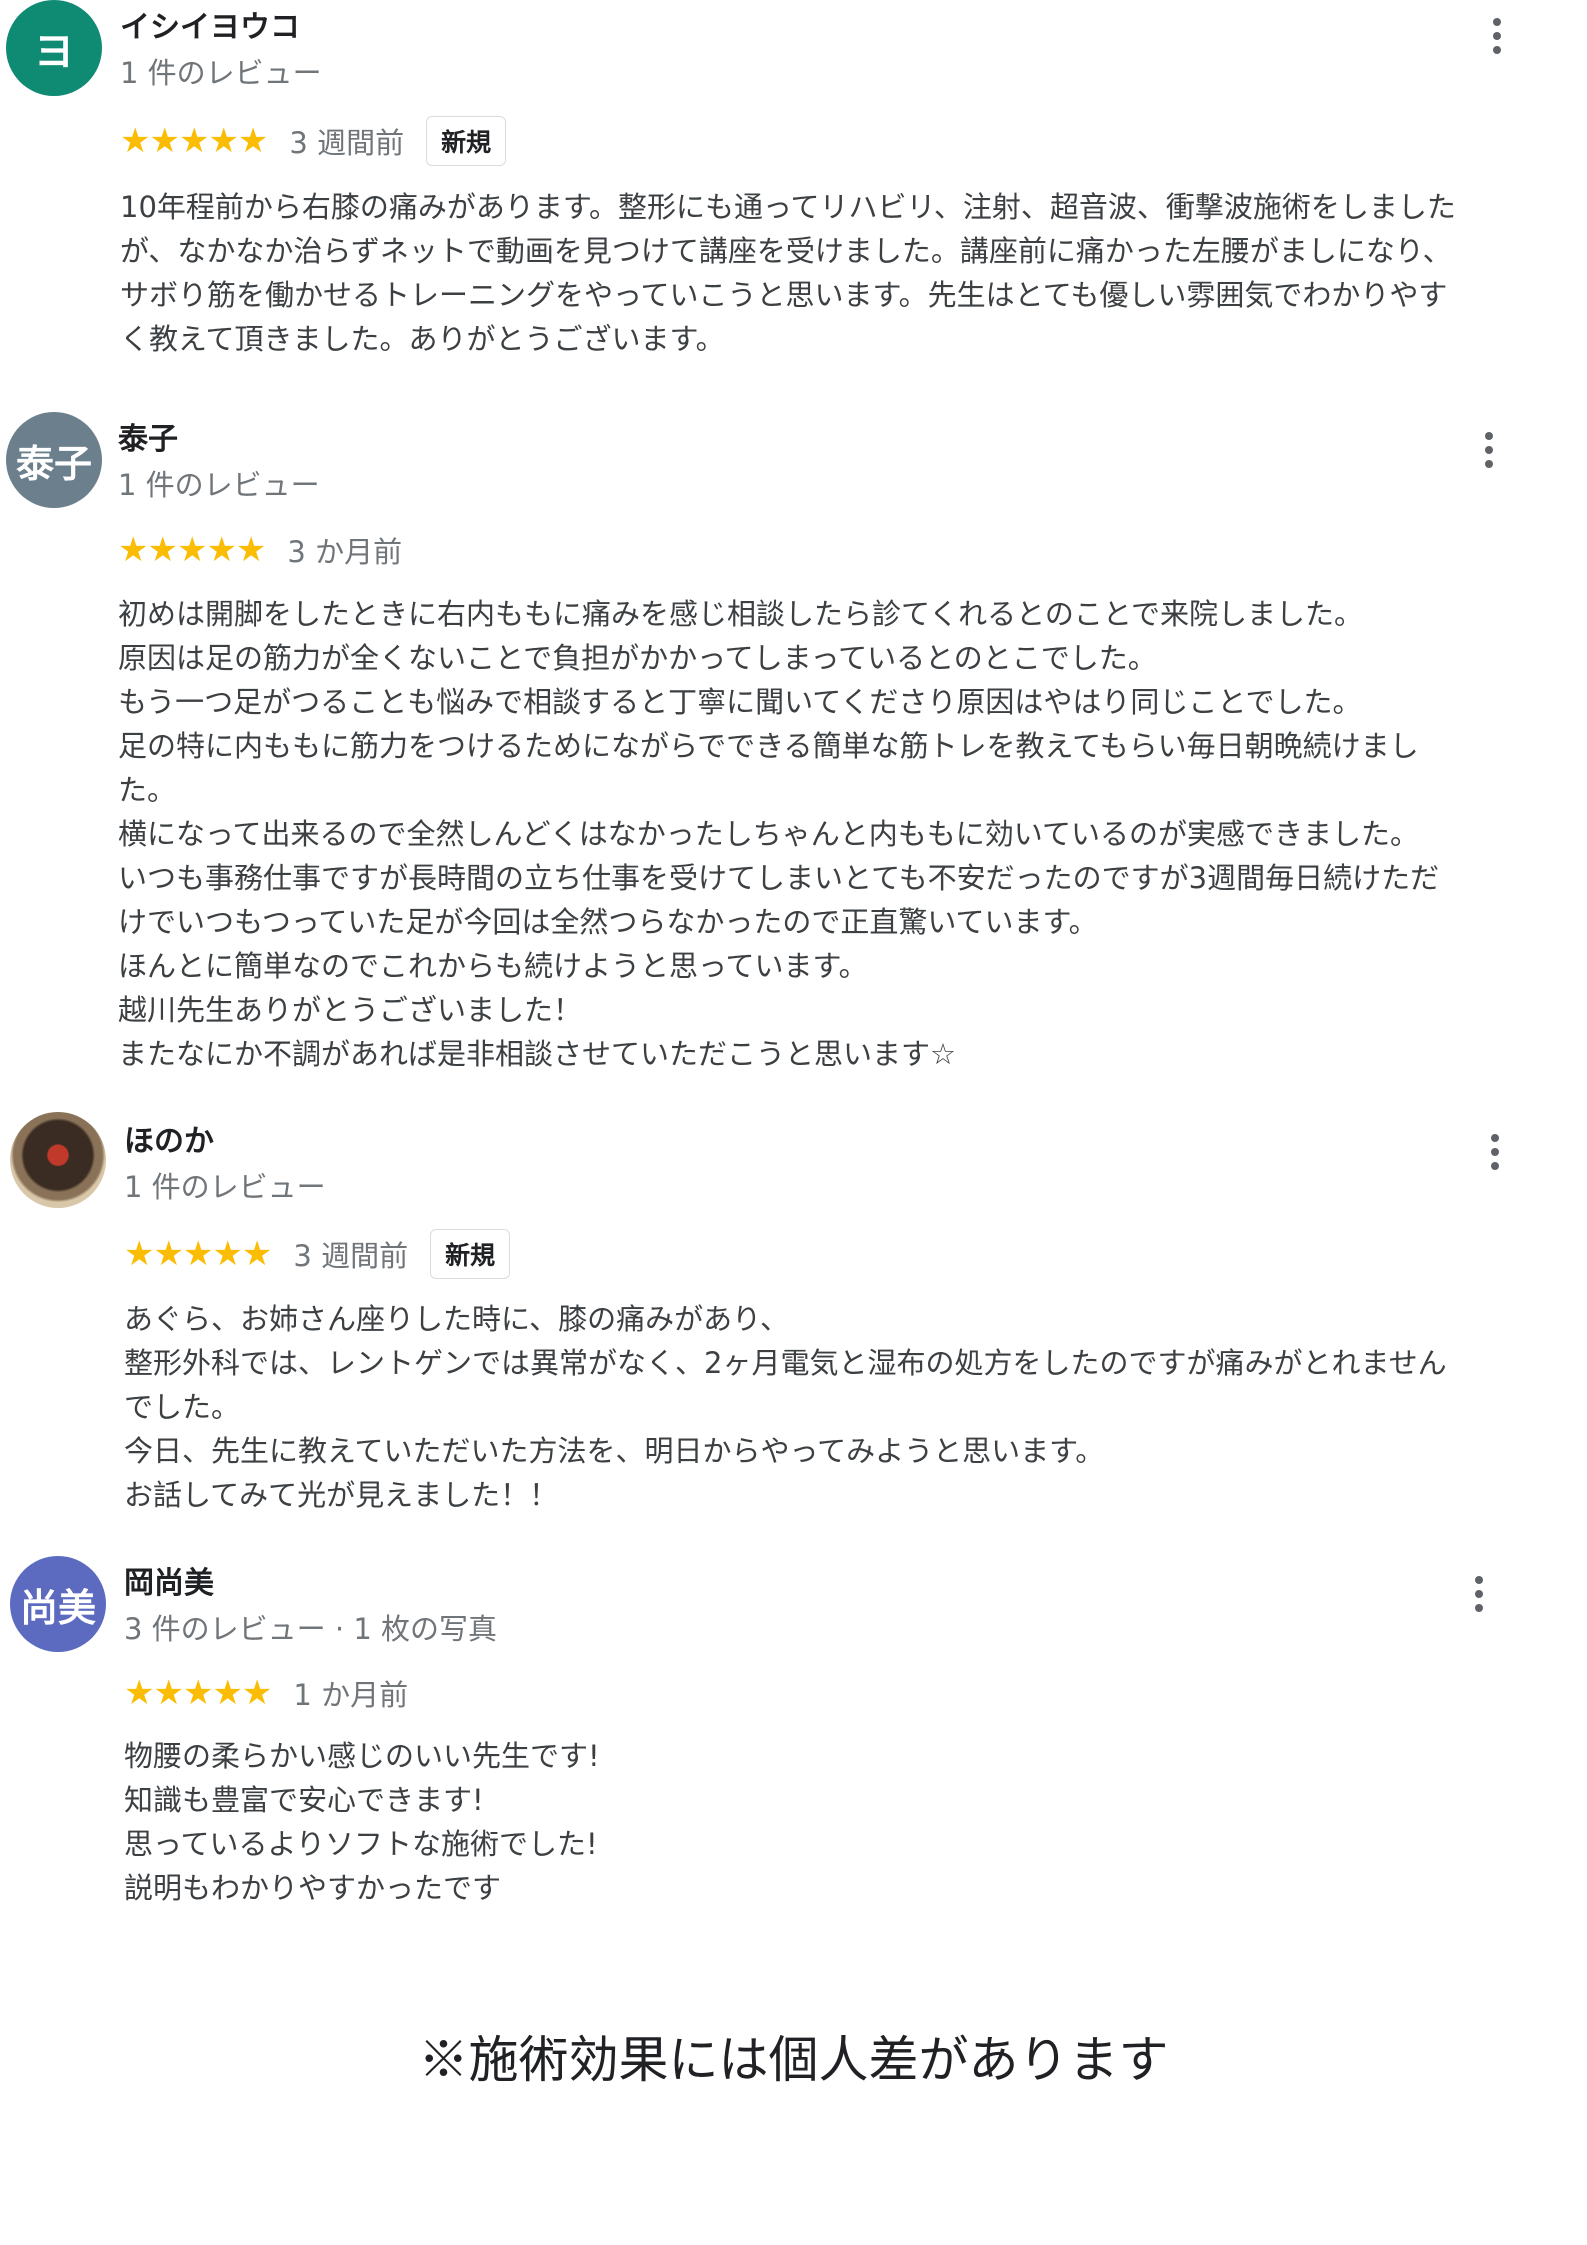 The width and height of the screenshot is (1587, 2245). What do you see at coordinates (57, 1607) in the screenshot?
I see `avatar-initial: 尚美` at bounding box center [57, 1607].